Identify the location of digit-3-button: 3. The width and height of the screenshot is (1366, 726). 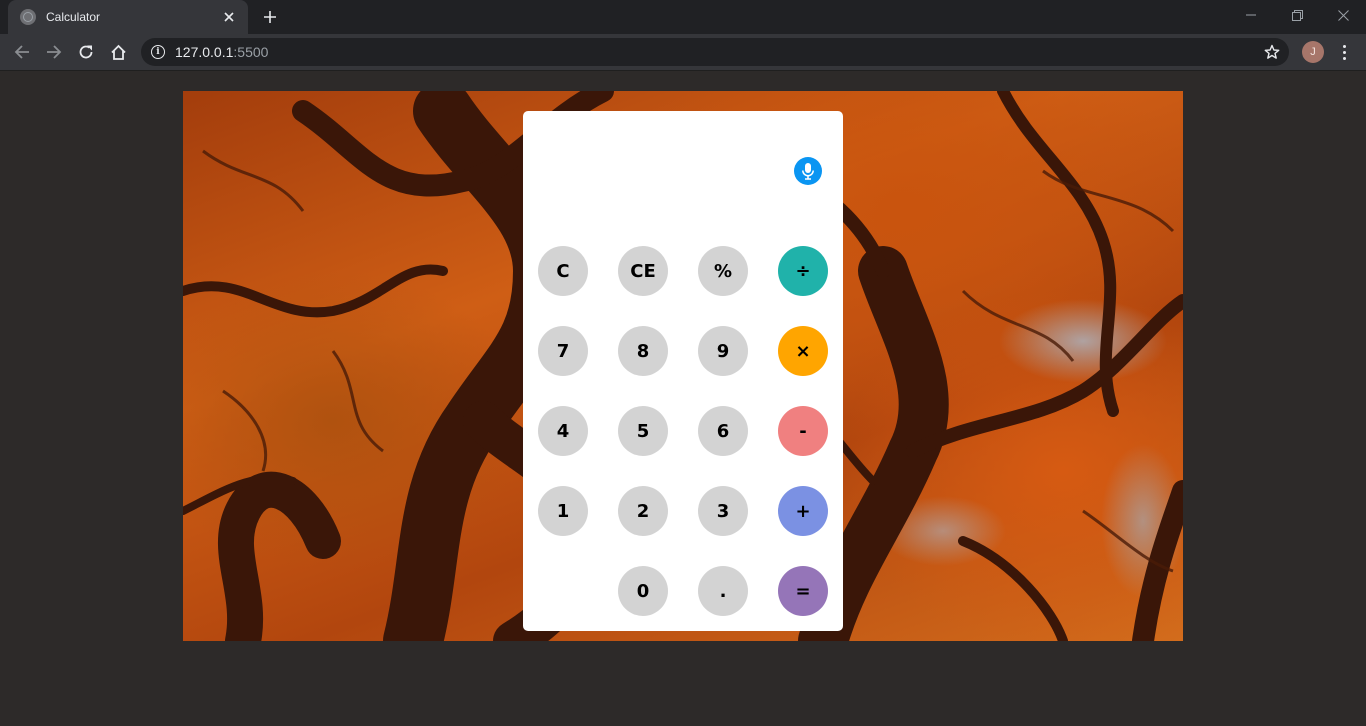
(723, 511).